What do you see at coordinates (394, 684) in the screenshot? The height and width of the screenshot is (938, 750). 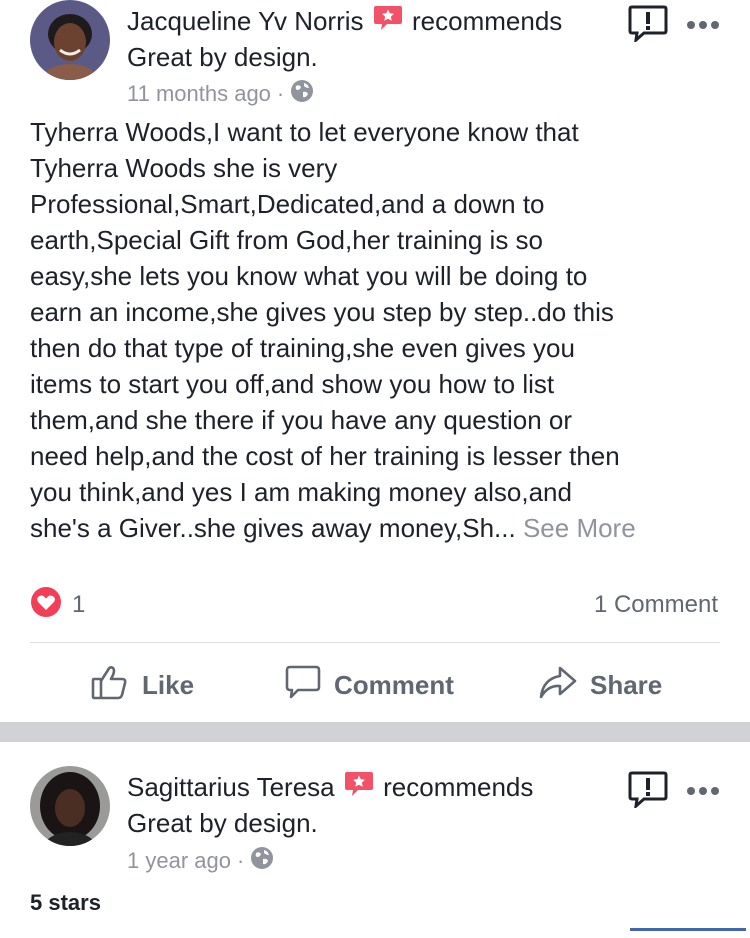 I see `comment-label: Comment` at bounding box center [394, 684].